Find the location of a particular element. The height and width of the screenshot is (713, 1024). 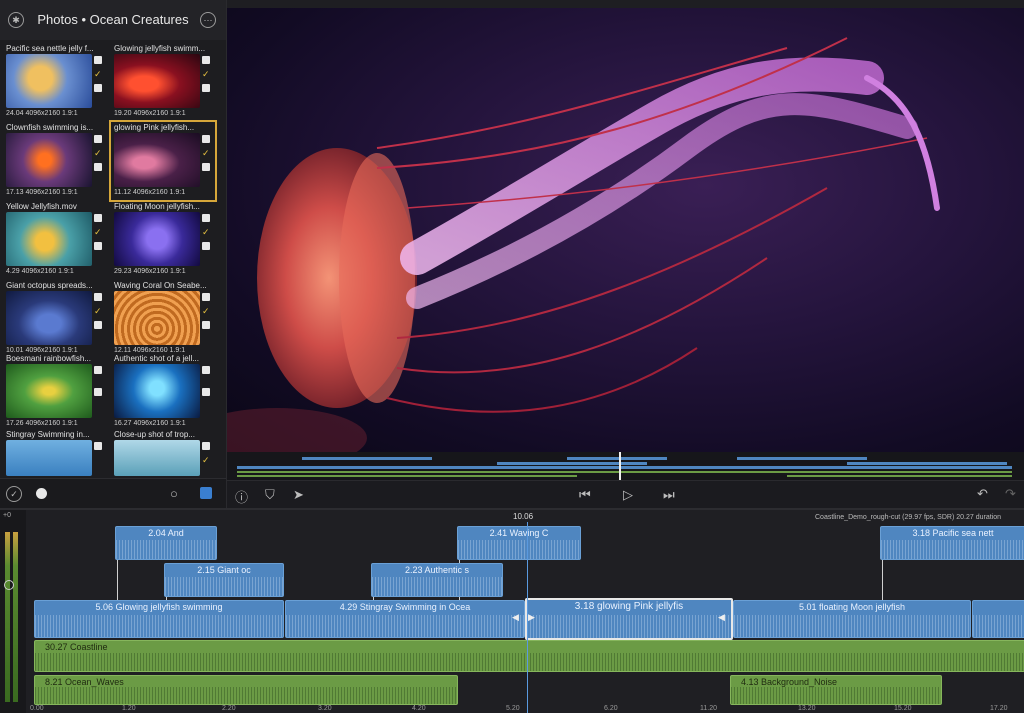

record-dot-icon is located at coordinates (41, 493).